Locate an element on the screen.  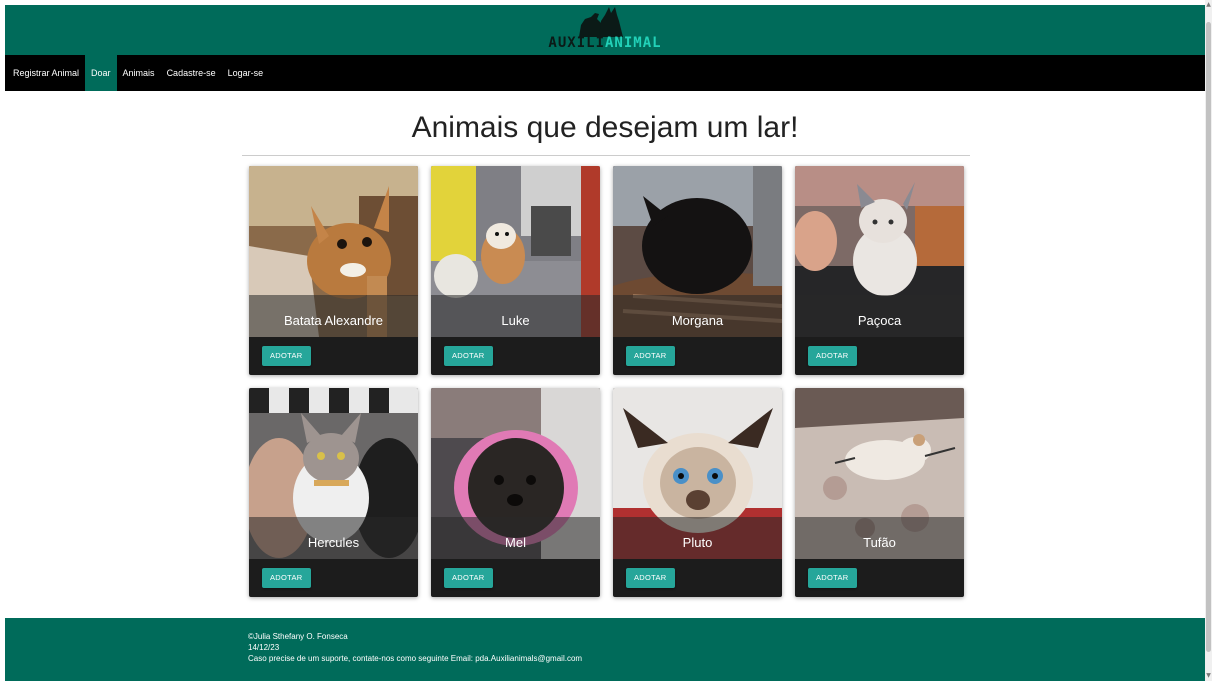
animal-card: Pluto ADOTAR is located at coordinates (697, 492).